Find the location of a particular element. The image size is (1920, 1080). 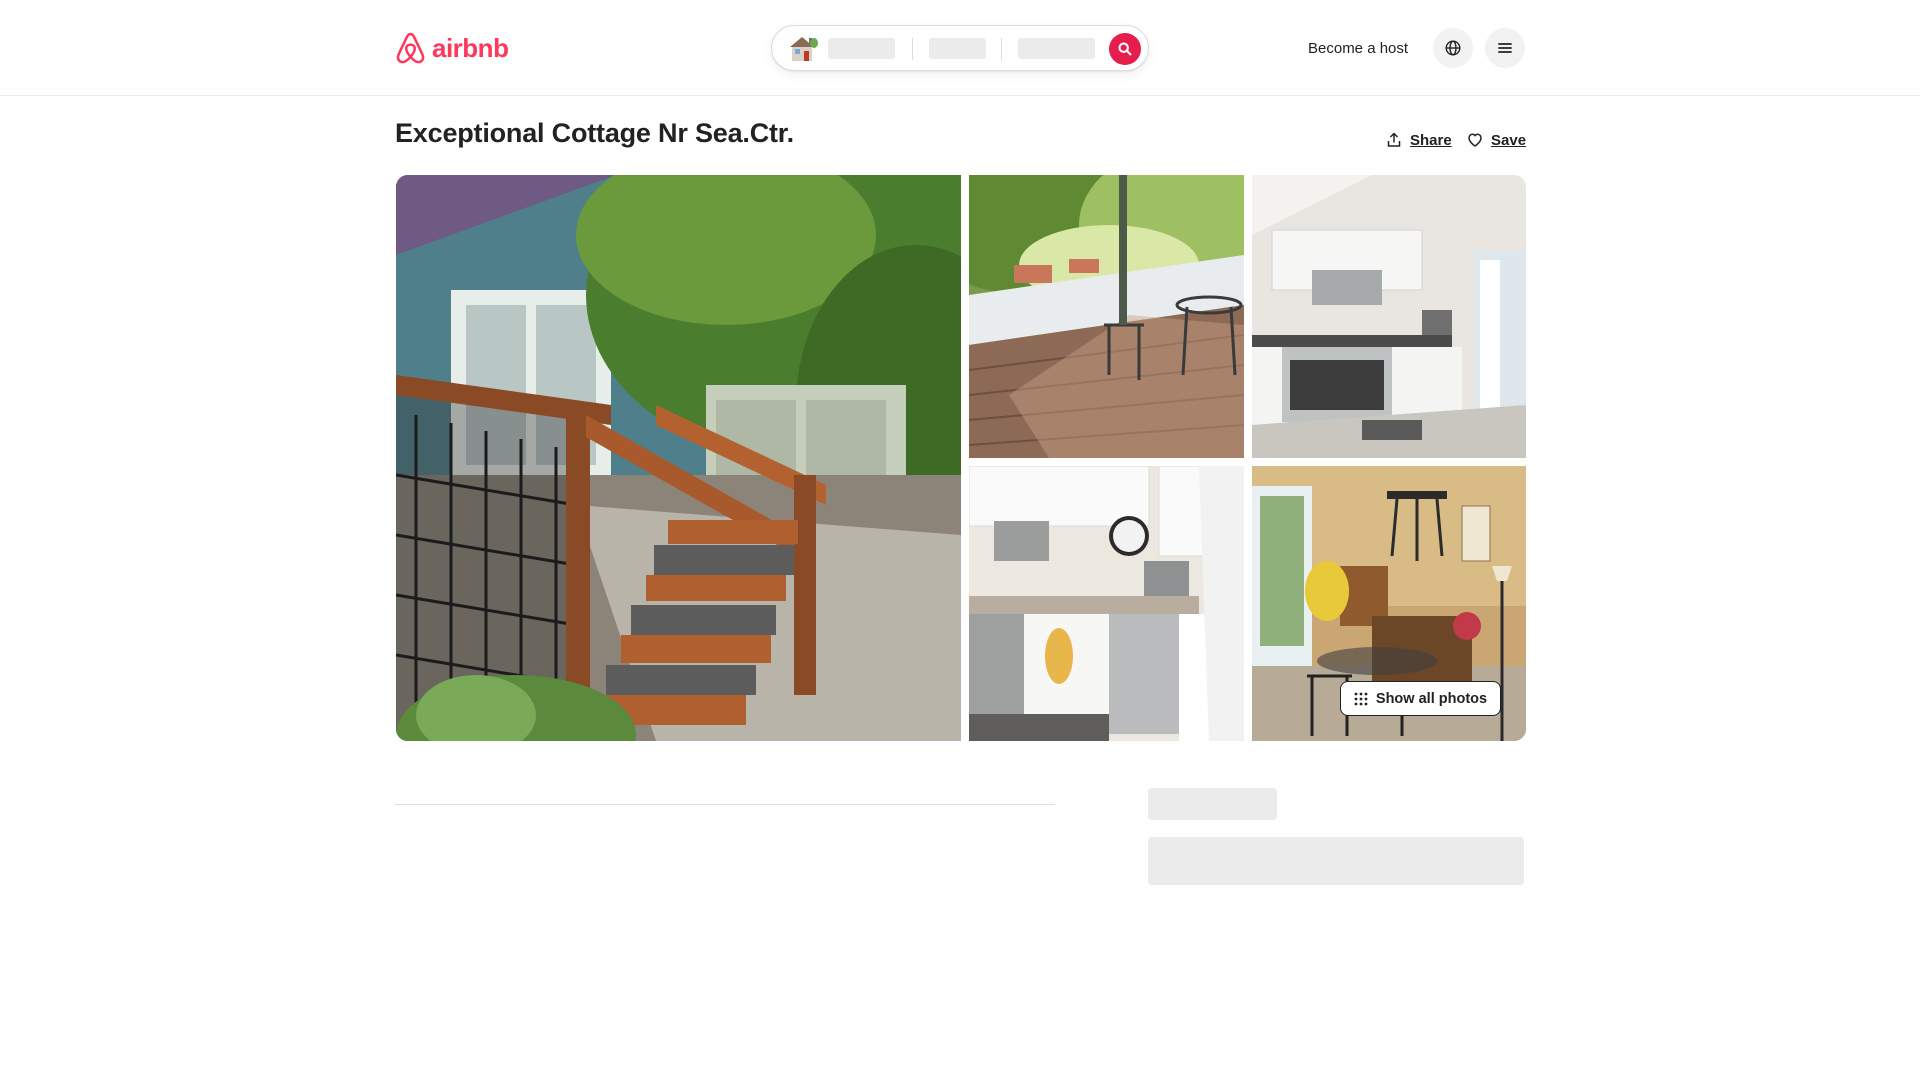

hamburger-menu-icon is located at coordinates (1505, 48).